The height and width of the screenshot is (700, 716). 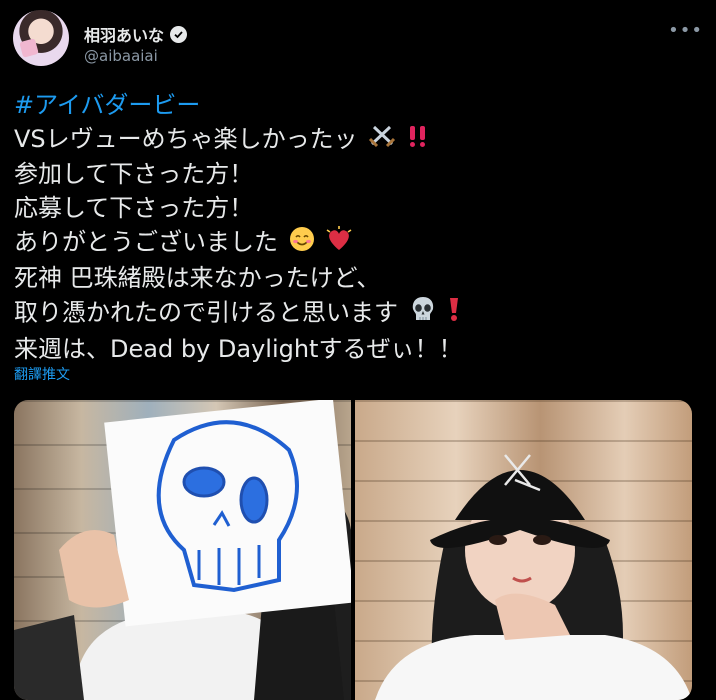 What do you see at coordinates (186, 139) in the screenshot?
I see `tweet-line-text: VSレヴューめちゃ楽しかったッ` at bounding box center [186, 139].